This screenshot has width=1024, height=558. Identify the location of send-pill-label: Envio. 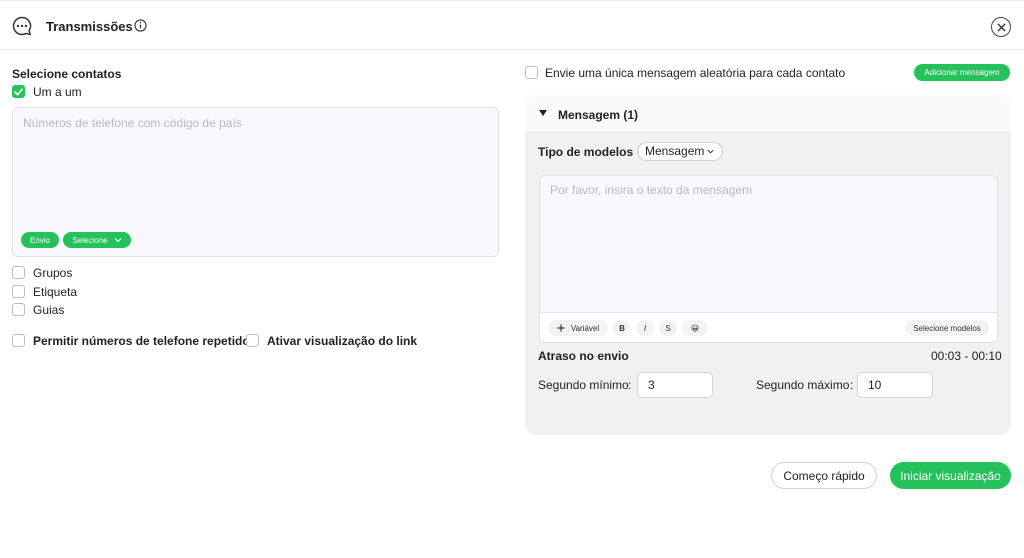
(39, 240).